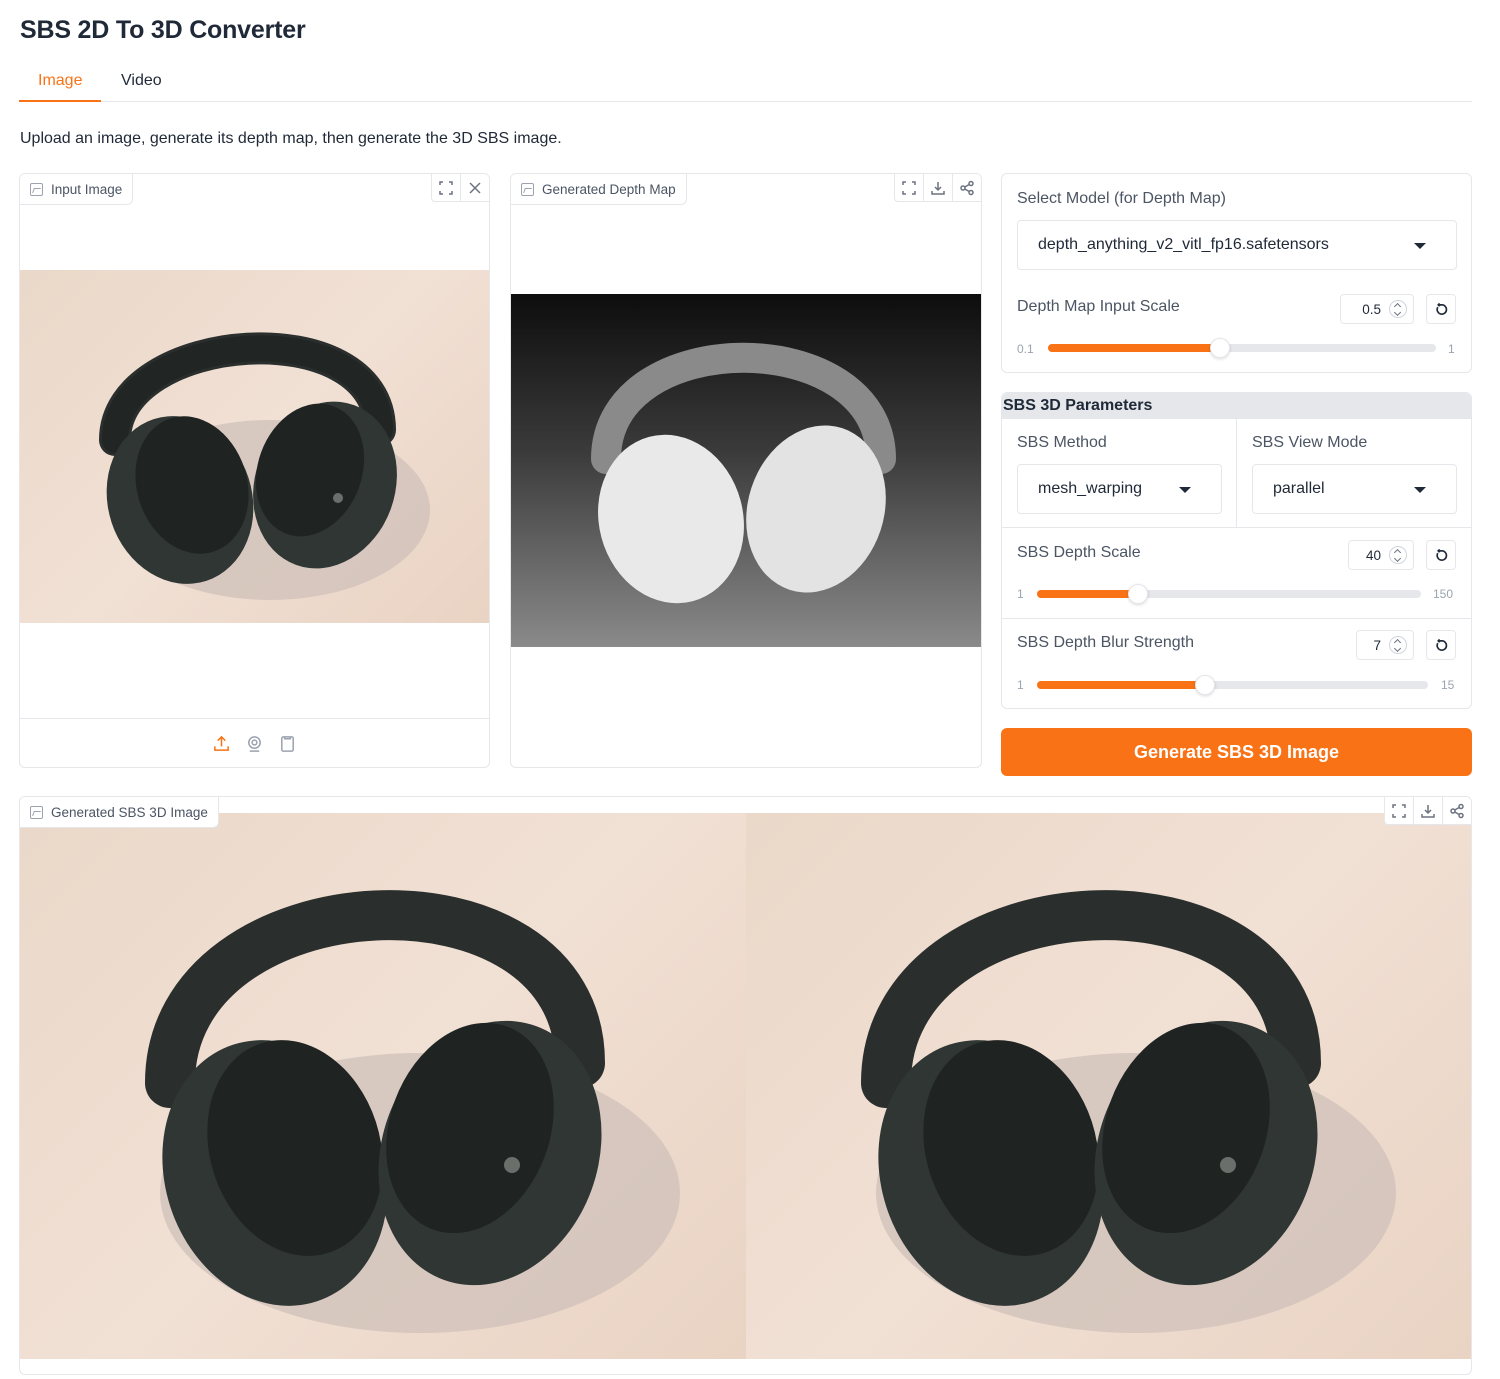 Image resolution: width=1500 pixels, height=1379 pixels. I want to click on blur-strength-reset-button, so click(1441, 645).